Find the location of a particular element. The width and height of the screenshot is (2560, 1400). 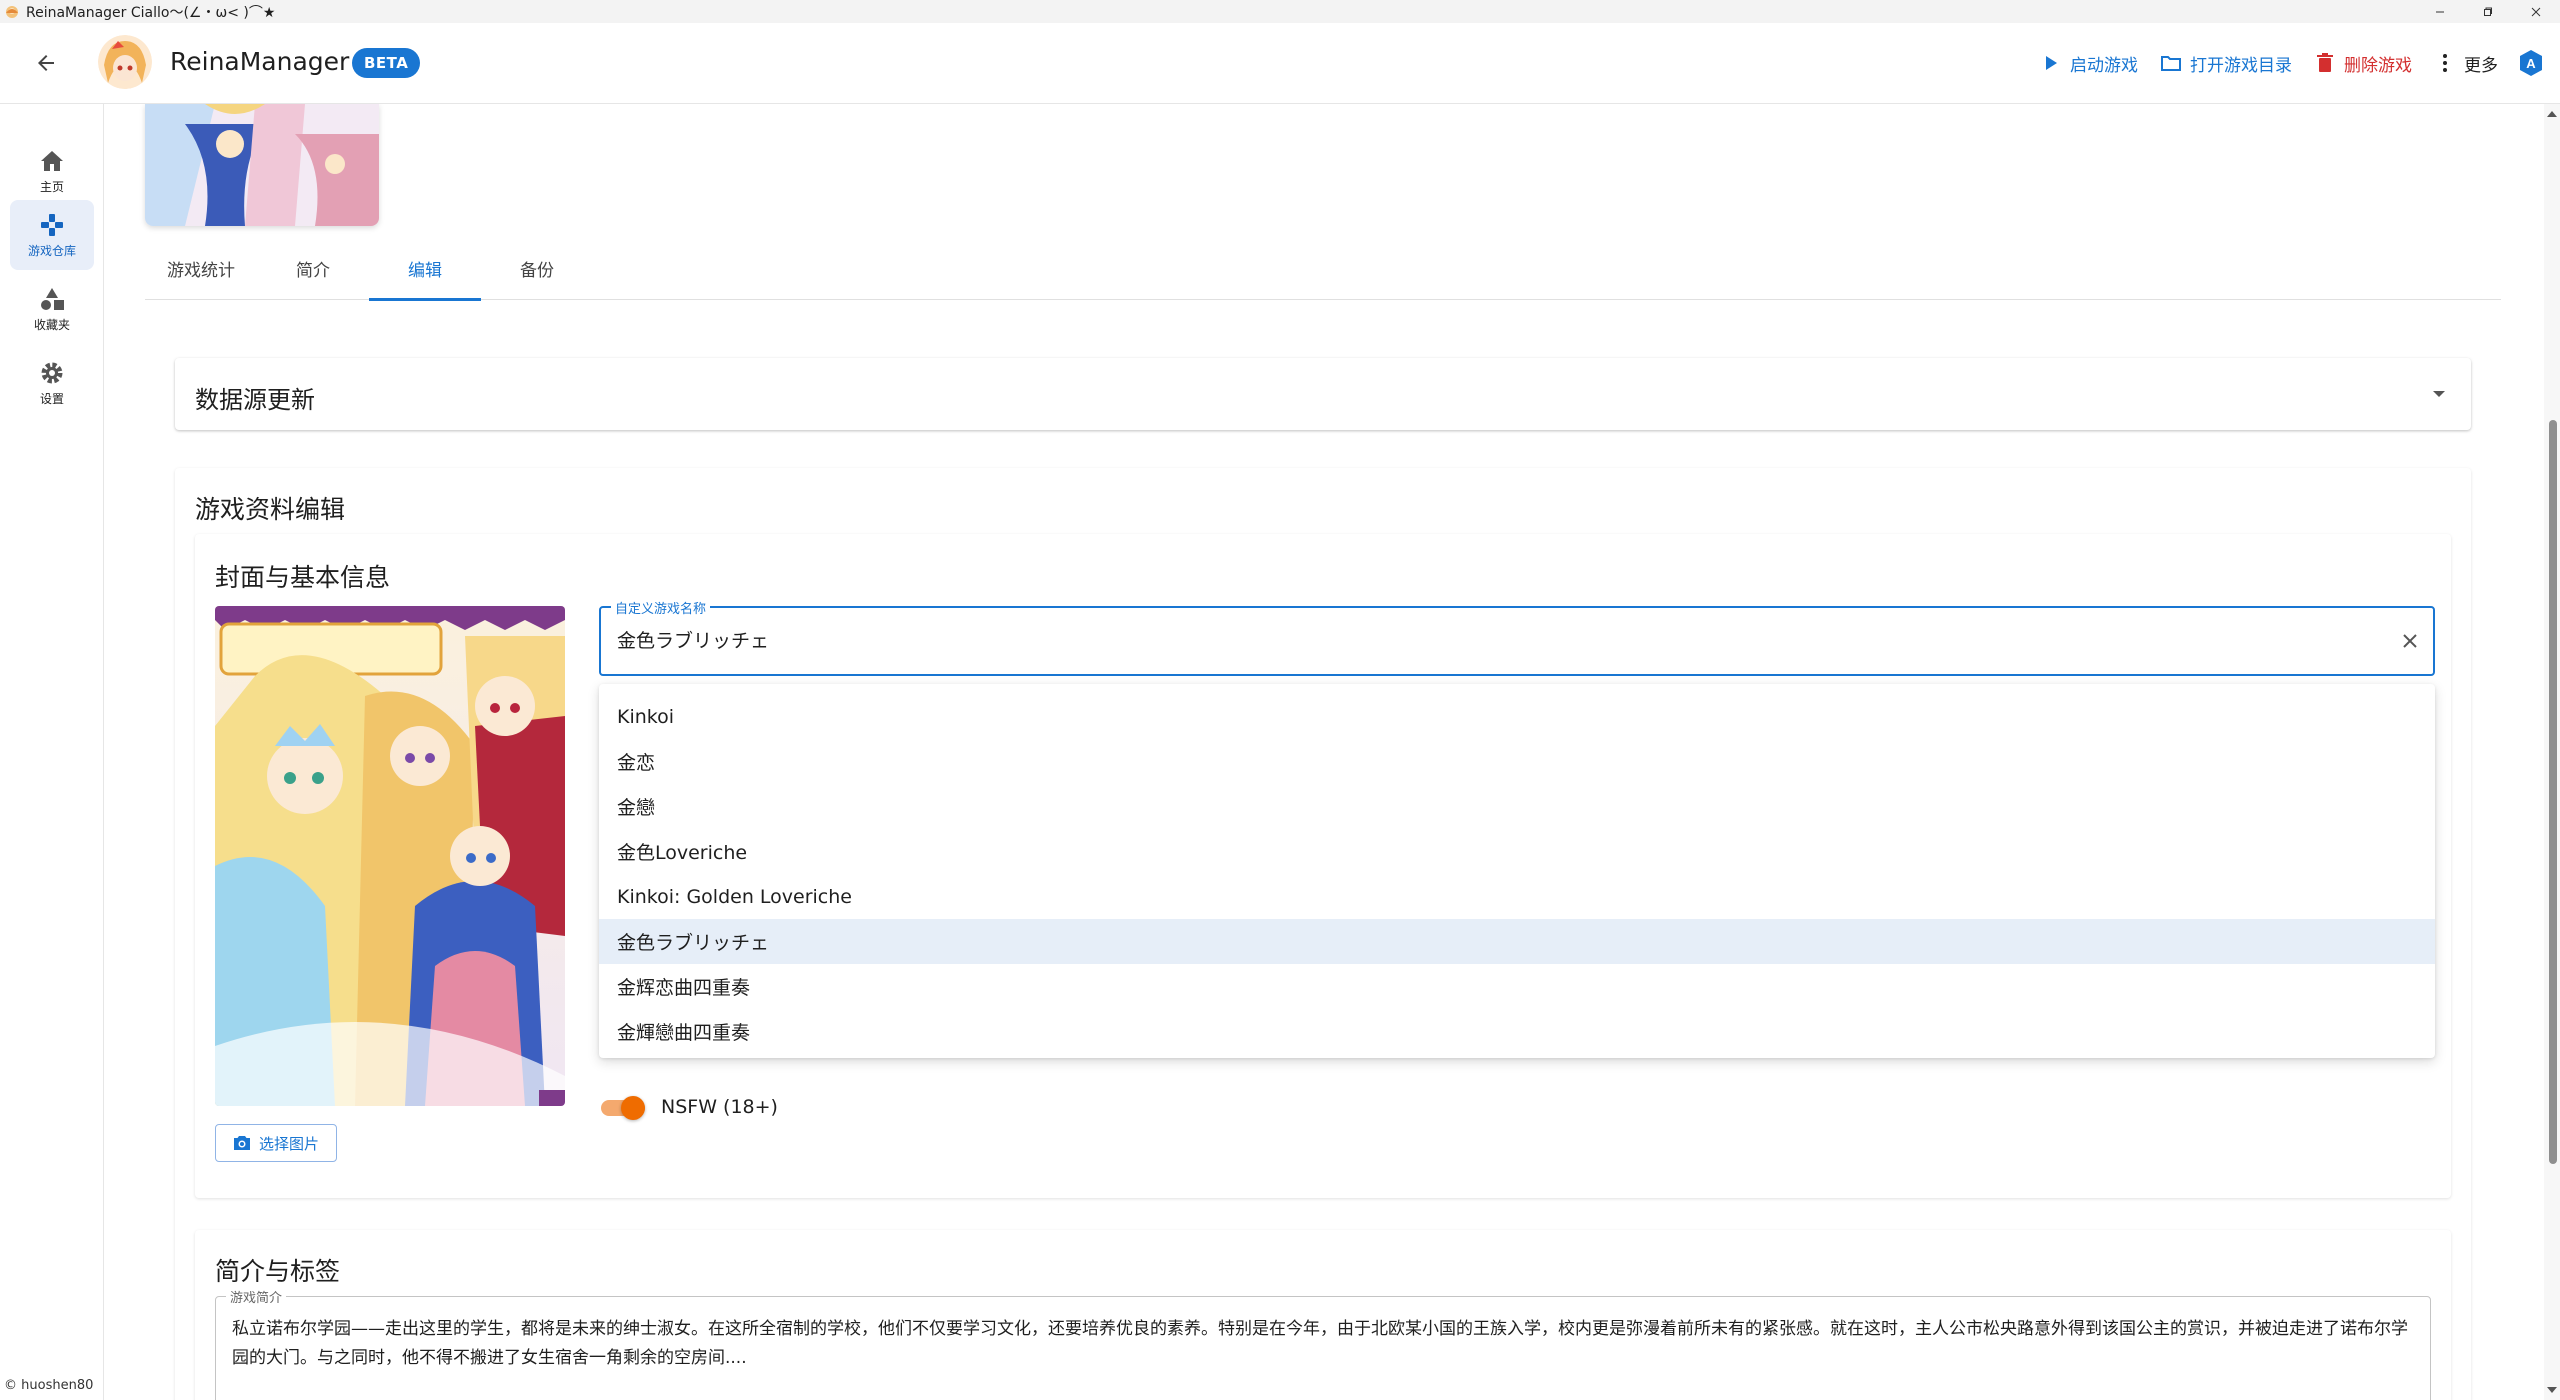

close-window-button is located at coordinates (2536, 11).